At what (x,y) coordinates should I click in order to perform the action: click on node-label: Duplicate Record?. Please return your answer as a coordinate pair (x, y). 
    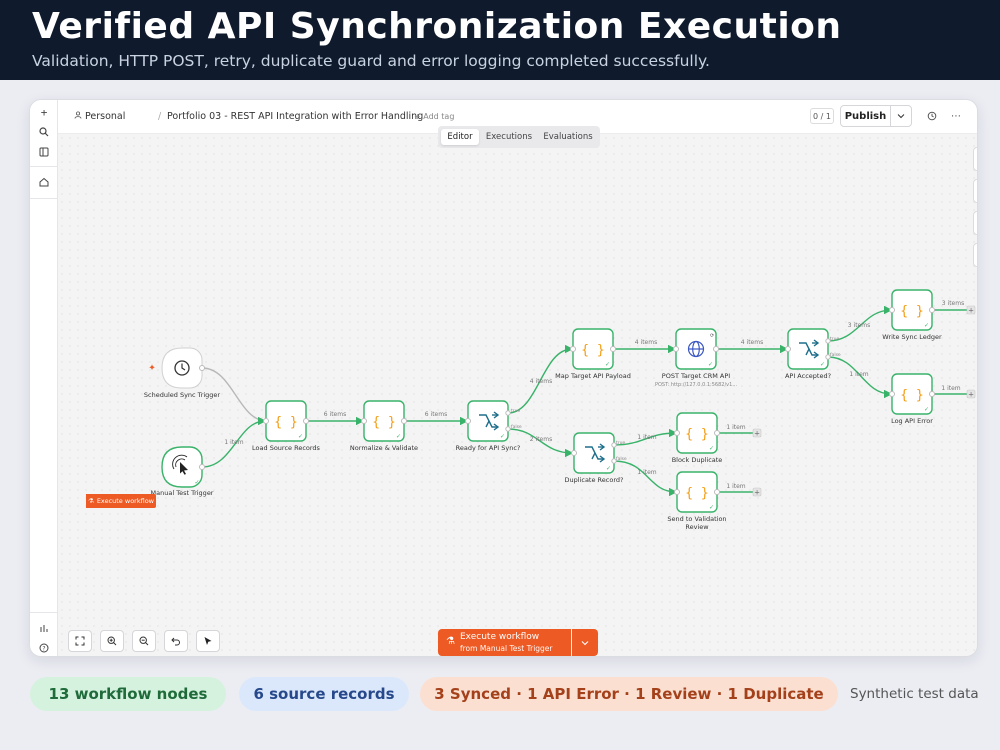
    Looking at the image, I should click on (594, 480).